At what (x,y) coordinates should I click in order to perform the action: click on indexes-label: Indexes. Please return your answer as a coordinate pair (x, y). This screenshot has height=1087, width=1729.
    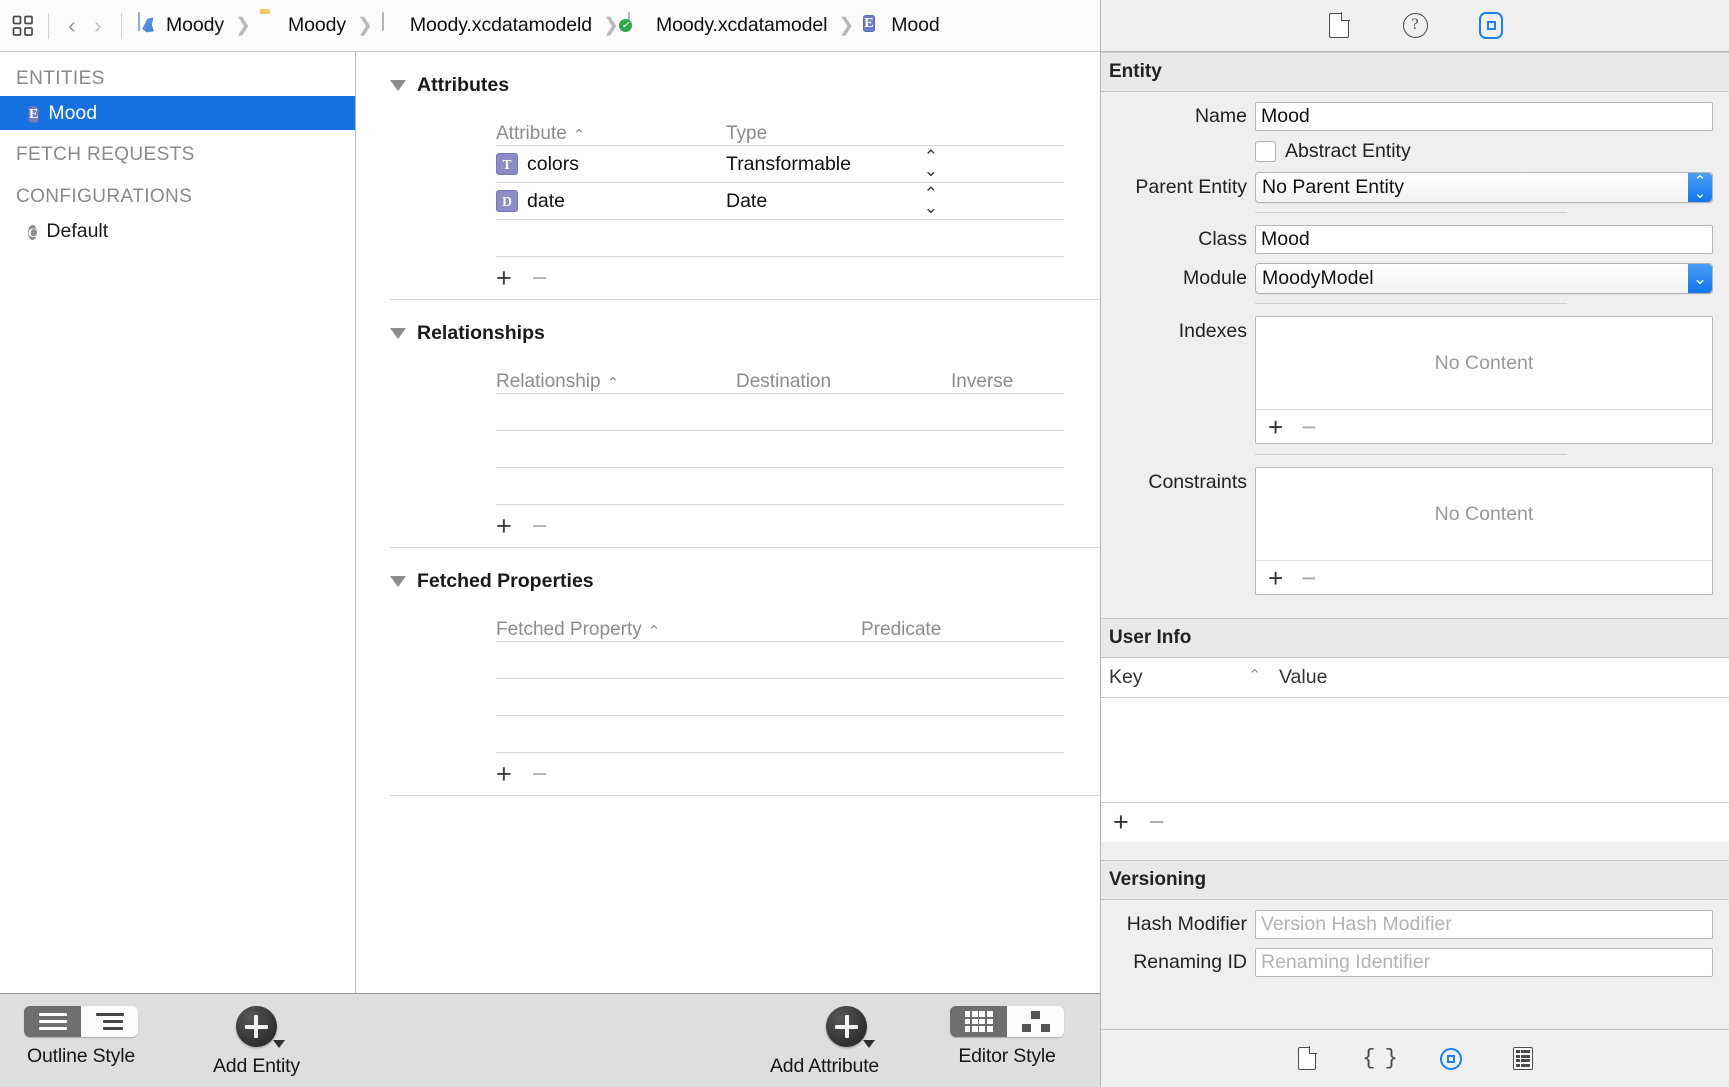
    Looking at the image, I should click on (1212, 331).